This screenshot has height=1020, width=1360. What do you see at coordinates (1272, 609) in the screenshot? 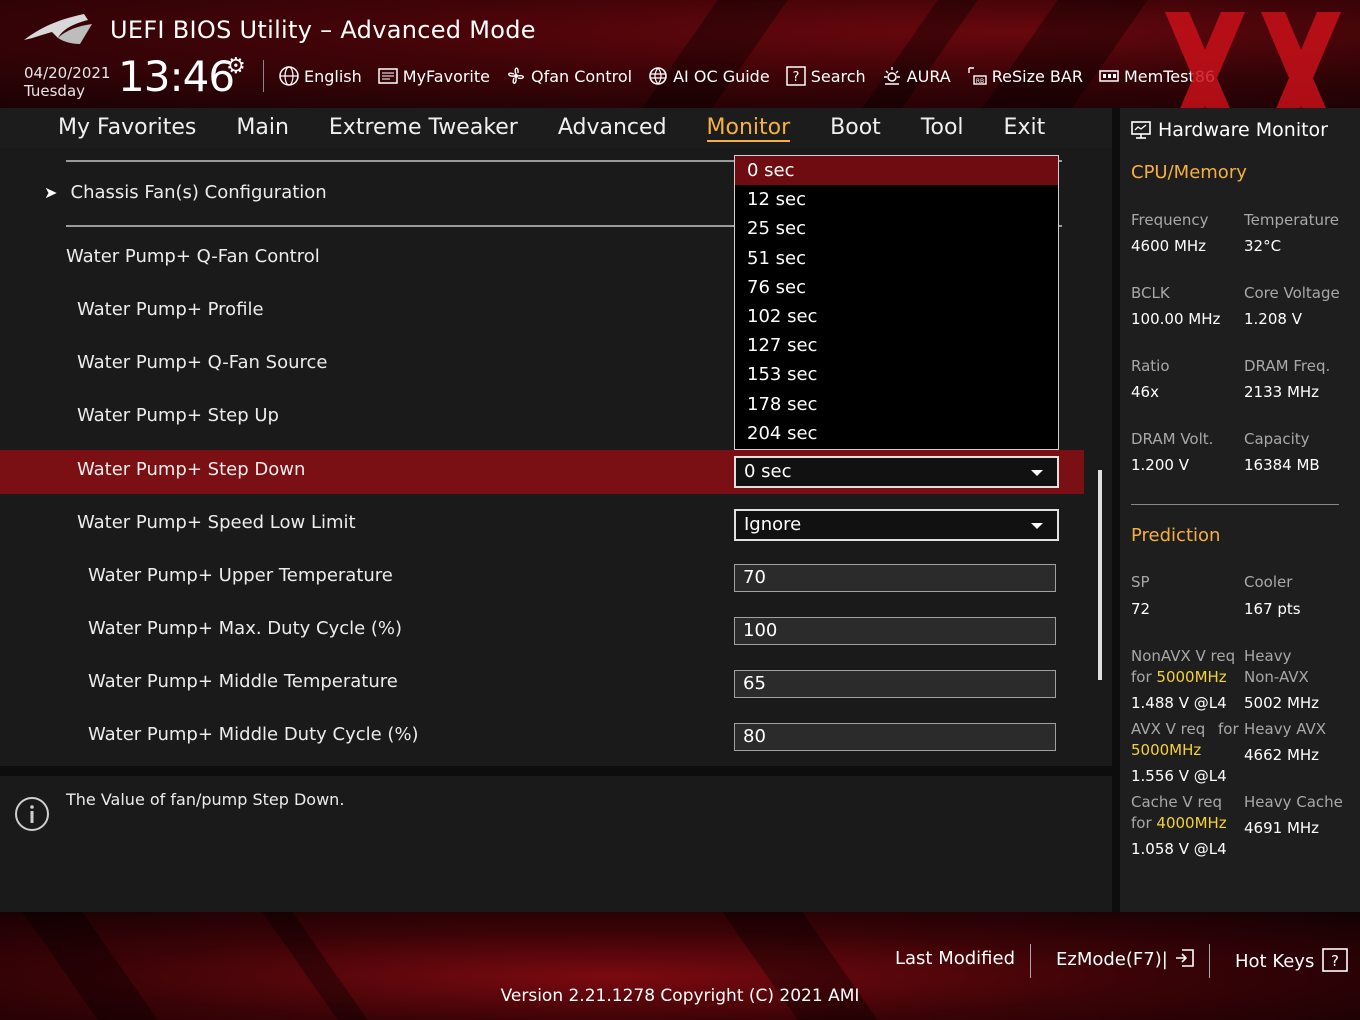
I see `hw-value: 167 pts` at bounding box center [1272, 609].